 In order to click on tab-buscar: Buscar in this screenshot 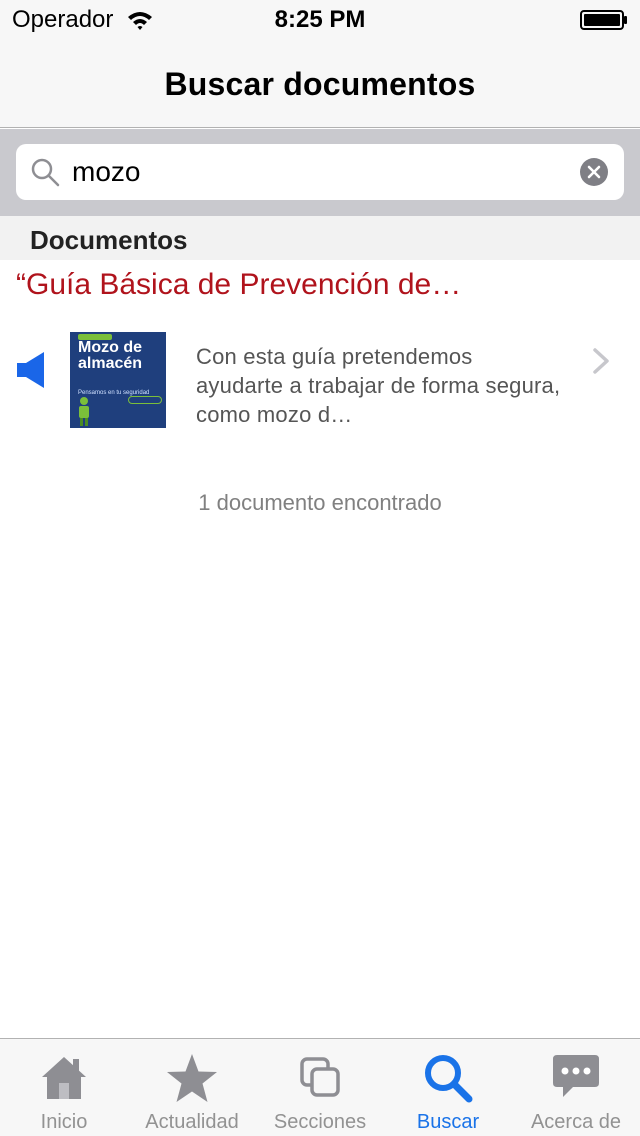, I will do `click(448, 1087)`.